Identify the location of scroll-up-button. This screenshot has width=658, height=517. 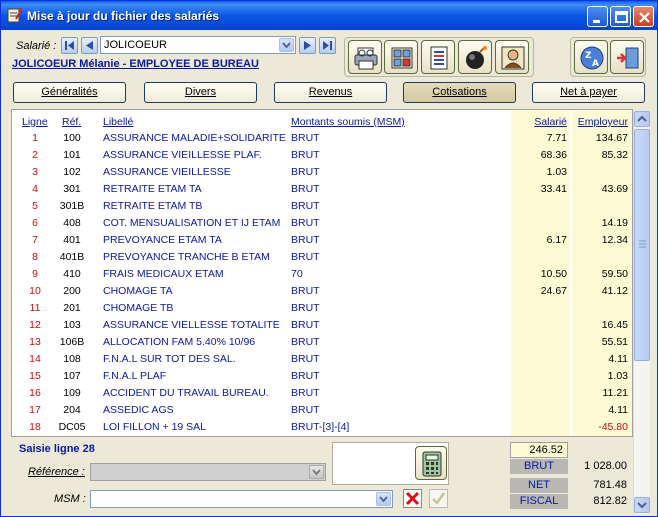
(642, 119).